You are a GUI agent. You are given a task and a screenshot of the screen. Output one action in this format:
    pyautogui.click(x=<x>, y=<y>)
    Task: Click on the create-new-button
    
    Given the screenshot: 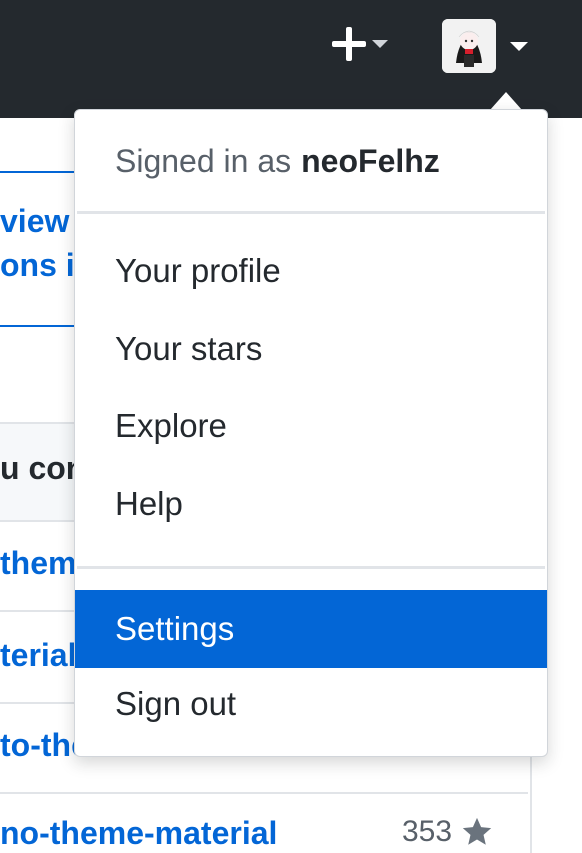 What is the action you would take?
    pyautogui.click(x=367, y=44)
    